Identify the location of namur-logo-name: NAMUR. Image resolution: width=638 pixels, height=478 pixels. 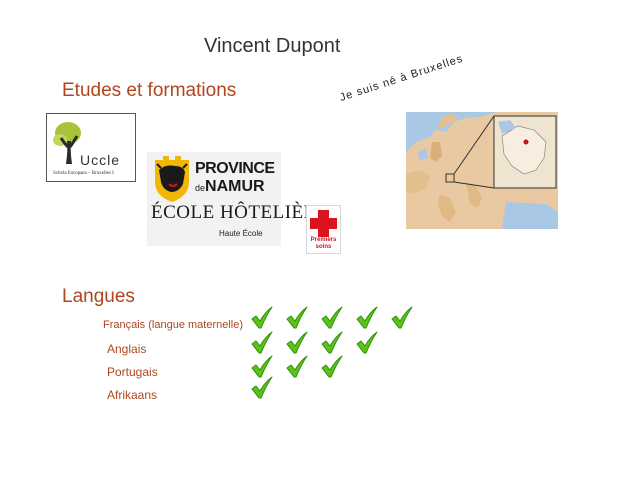
(235, 186).